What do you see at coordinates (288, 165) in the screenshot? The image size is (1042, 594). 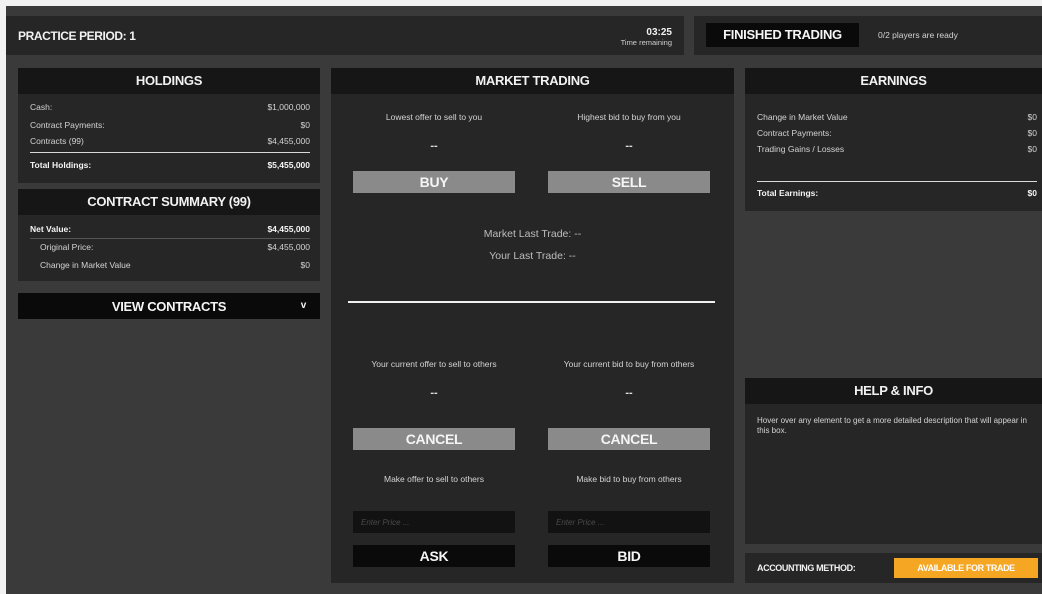 I see `holdings-total-value: $5,455,000` at bounding box center [288, 165].